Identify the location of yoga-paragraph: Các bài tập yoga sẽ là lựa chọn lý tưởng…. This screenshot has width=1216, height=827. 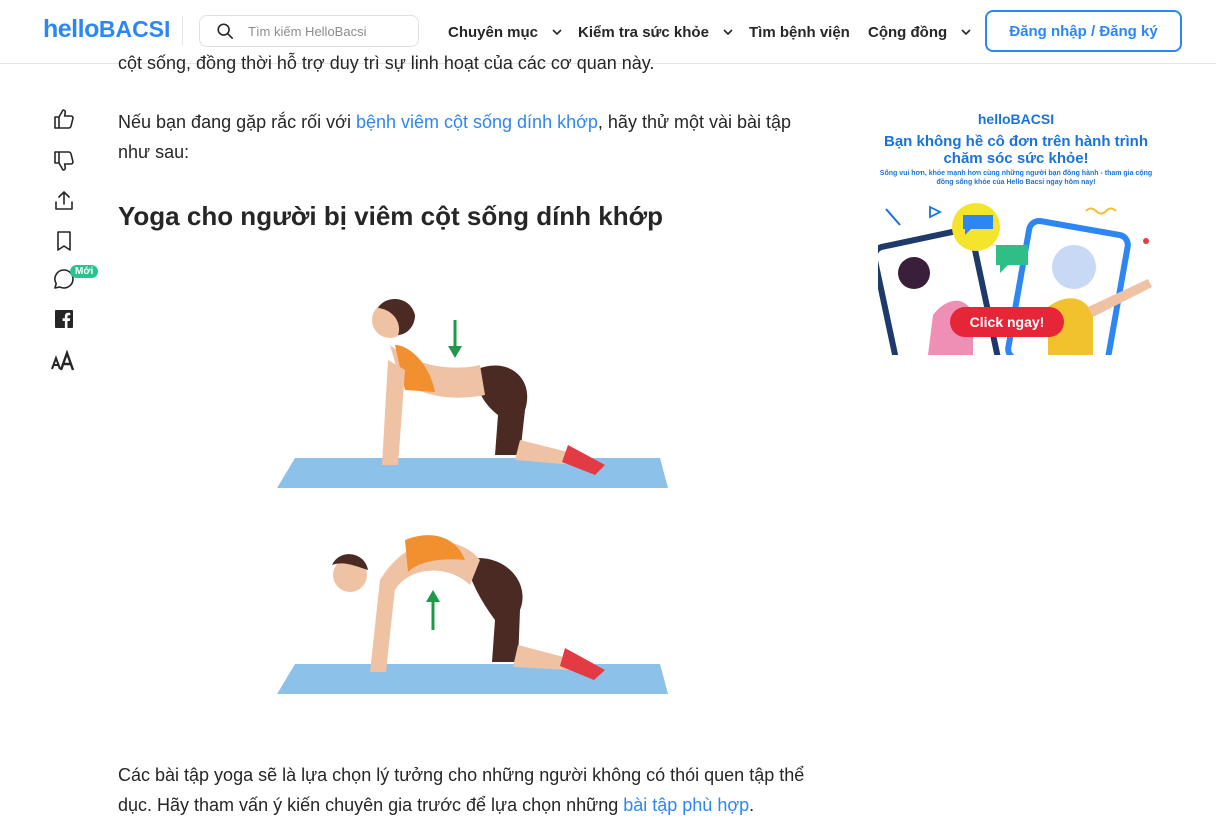
(473, 790).